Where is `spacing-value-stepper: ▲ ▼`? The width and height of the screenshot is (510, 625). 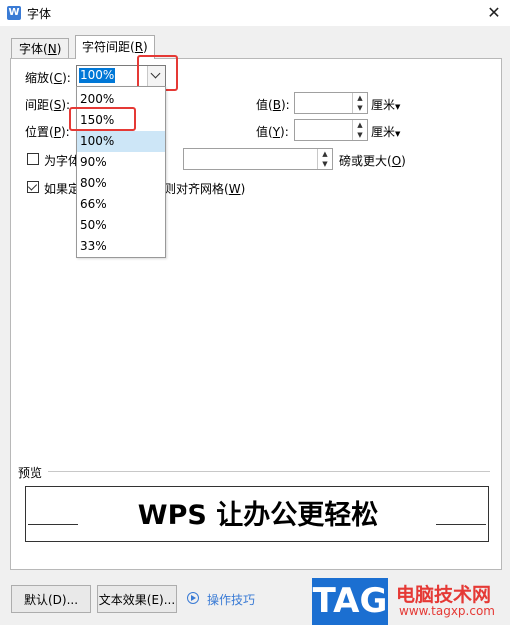 spacing-value-stepper: ▲ ▼ is located at coordinates (331, 103).